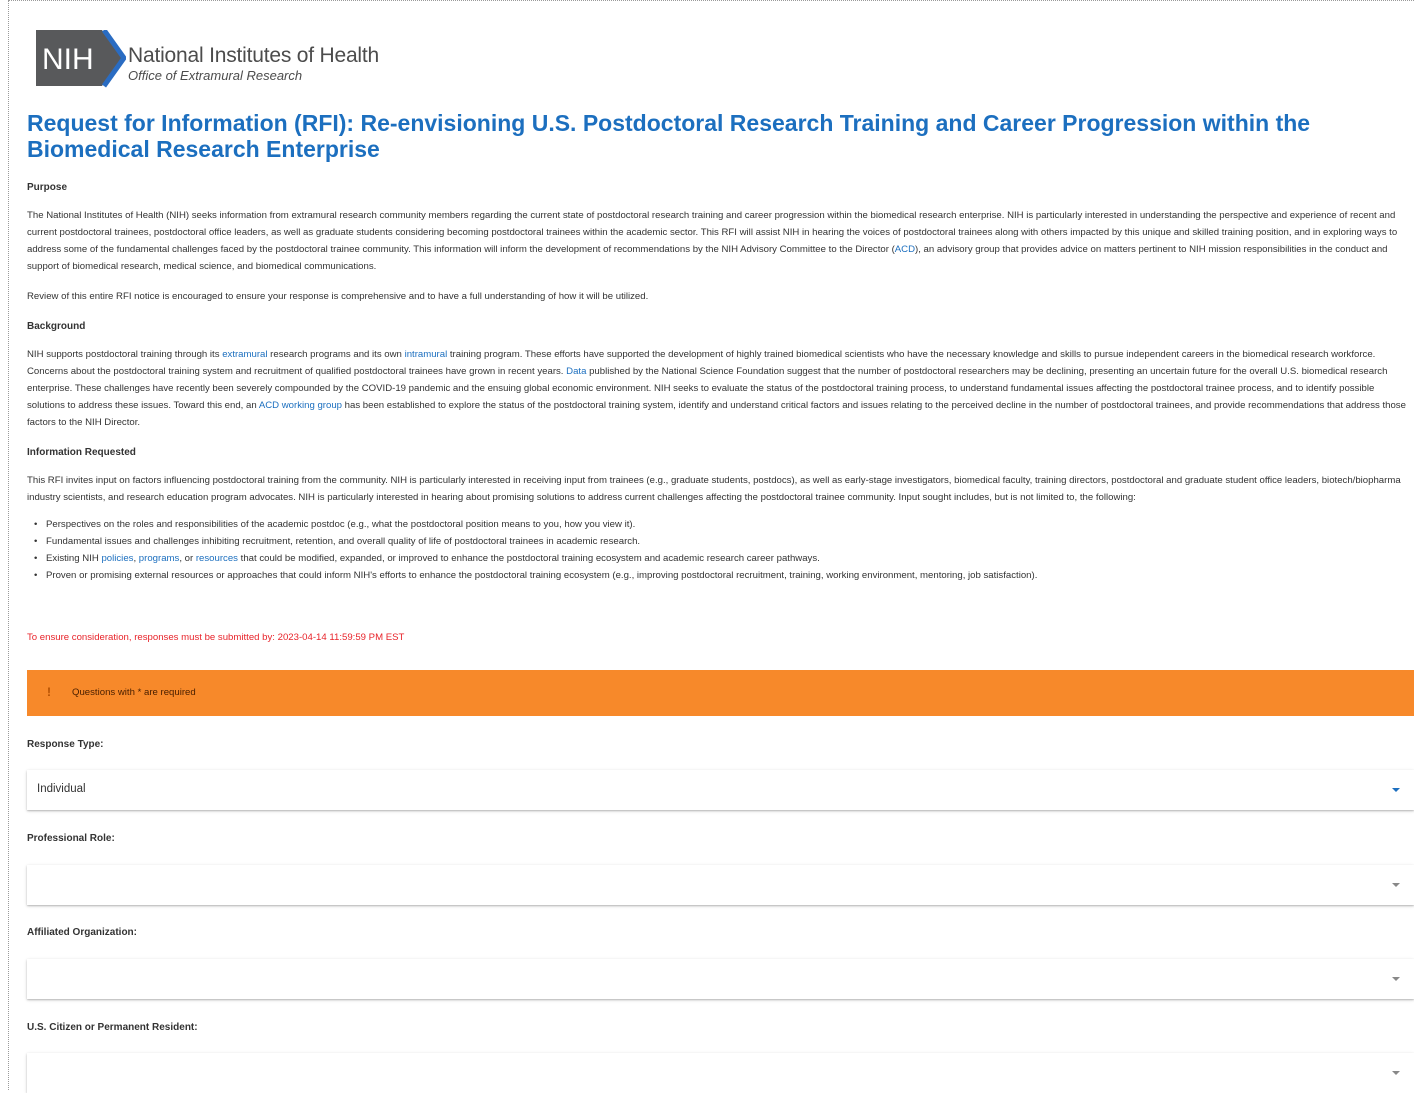 This screenshot has width=1414, height=1093. I want to click on acd-link: ACD, so click(905, 249).